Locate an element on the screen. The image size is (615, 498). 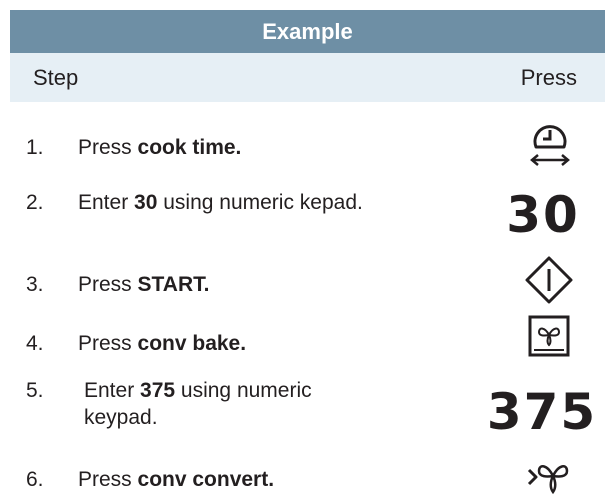
step-row-3: 3. Press START. is located at coordinates (202, 284).